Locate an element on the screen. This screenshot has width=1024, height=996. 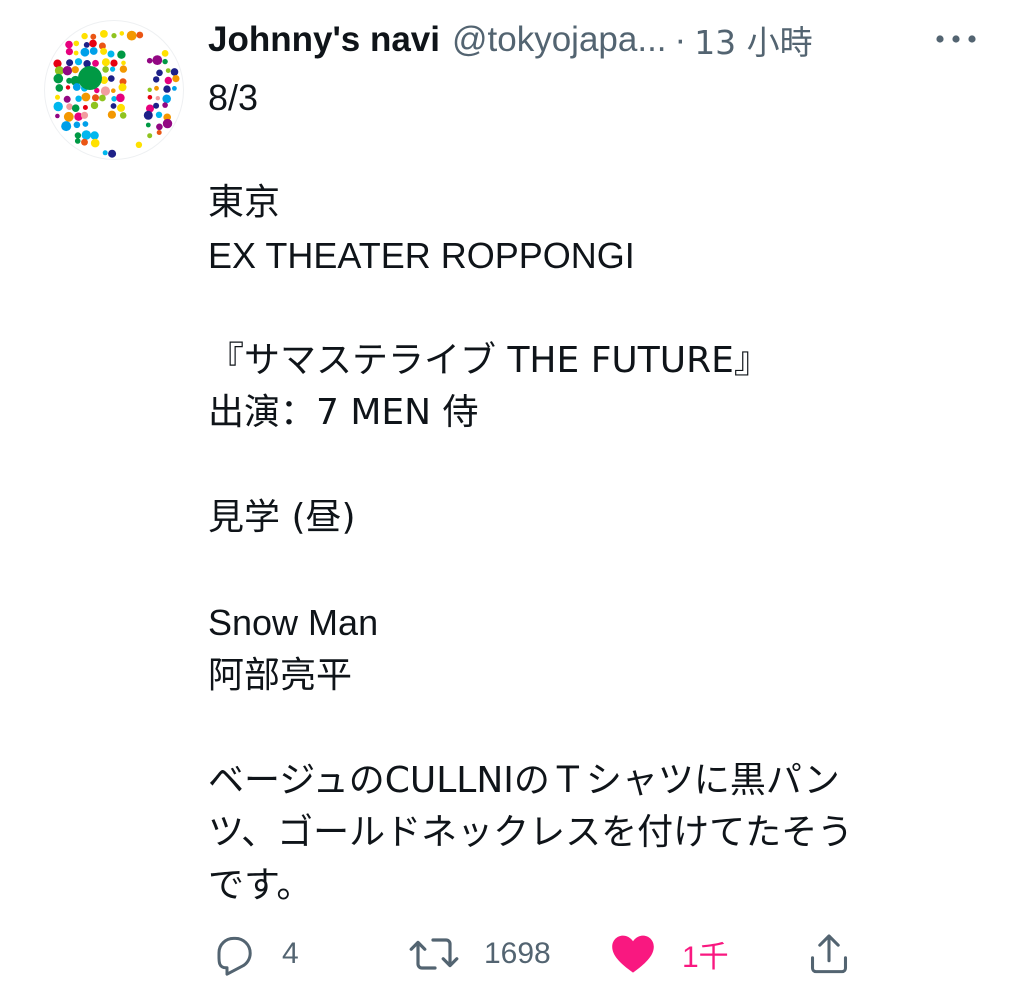
tweet-text-line: です。 is located at coordinates (260, 885).